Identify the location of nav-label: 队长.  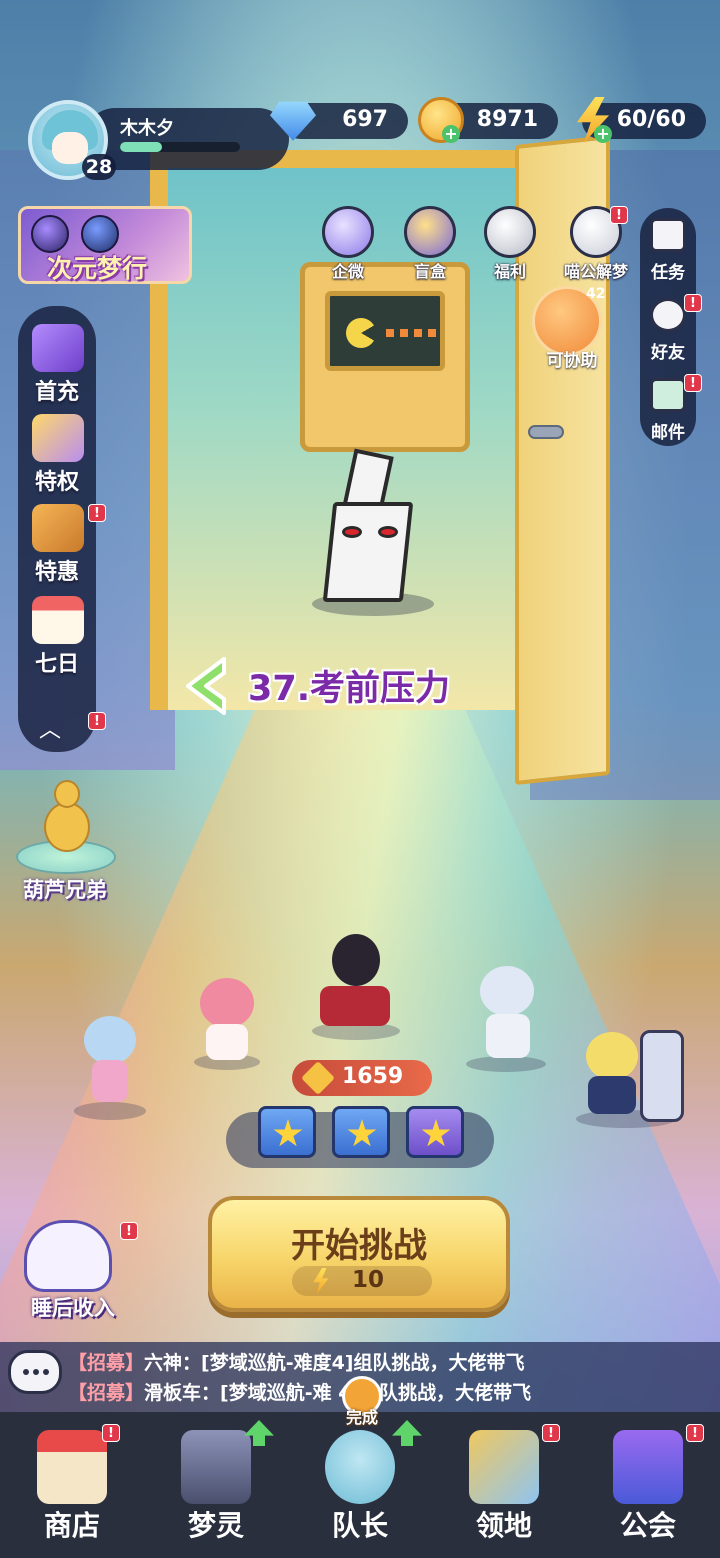
(359, 1525).